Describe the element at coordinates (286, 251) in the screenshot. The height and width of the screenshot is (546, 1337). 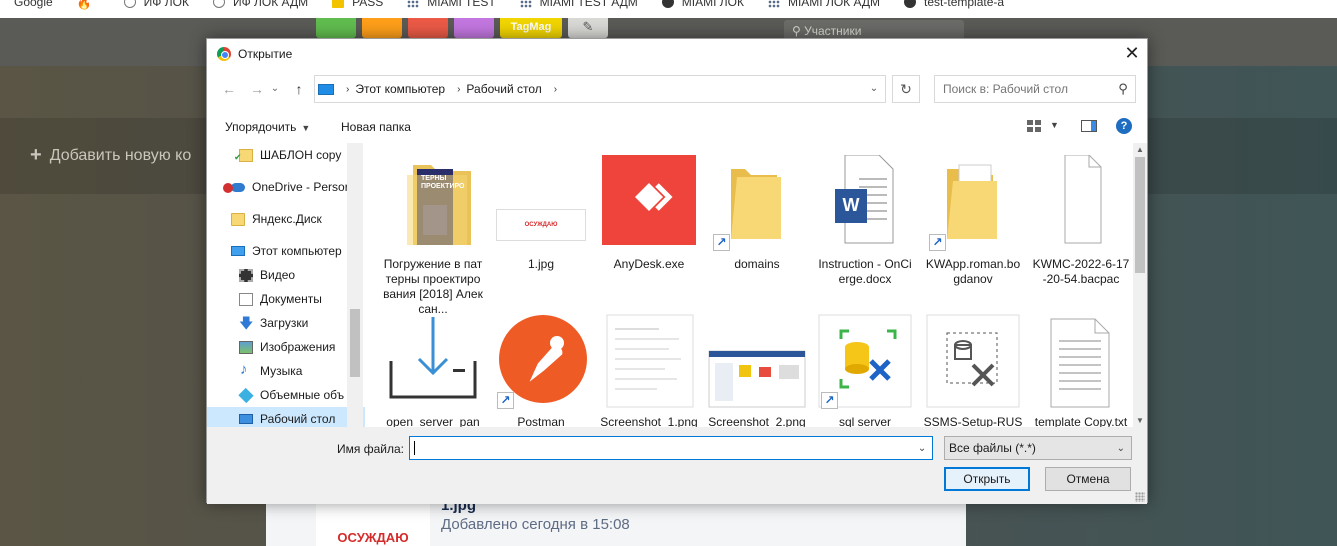
I see `nav-item-this-pc: Этот компьютер` at that location.